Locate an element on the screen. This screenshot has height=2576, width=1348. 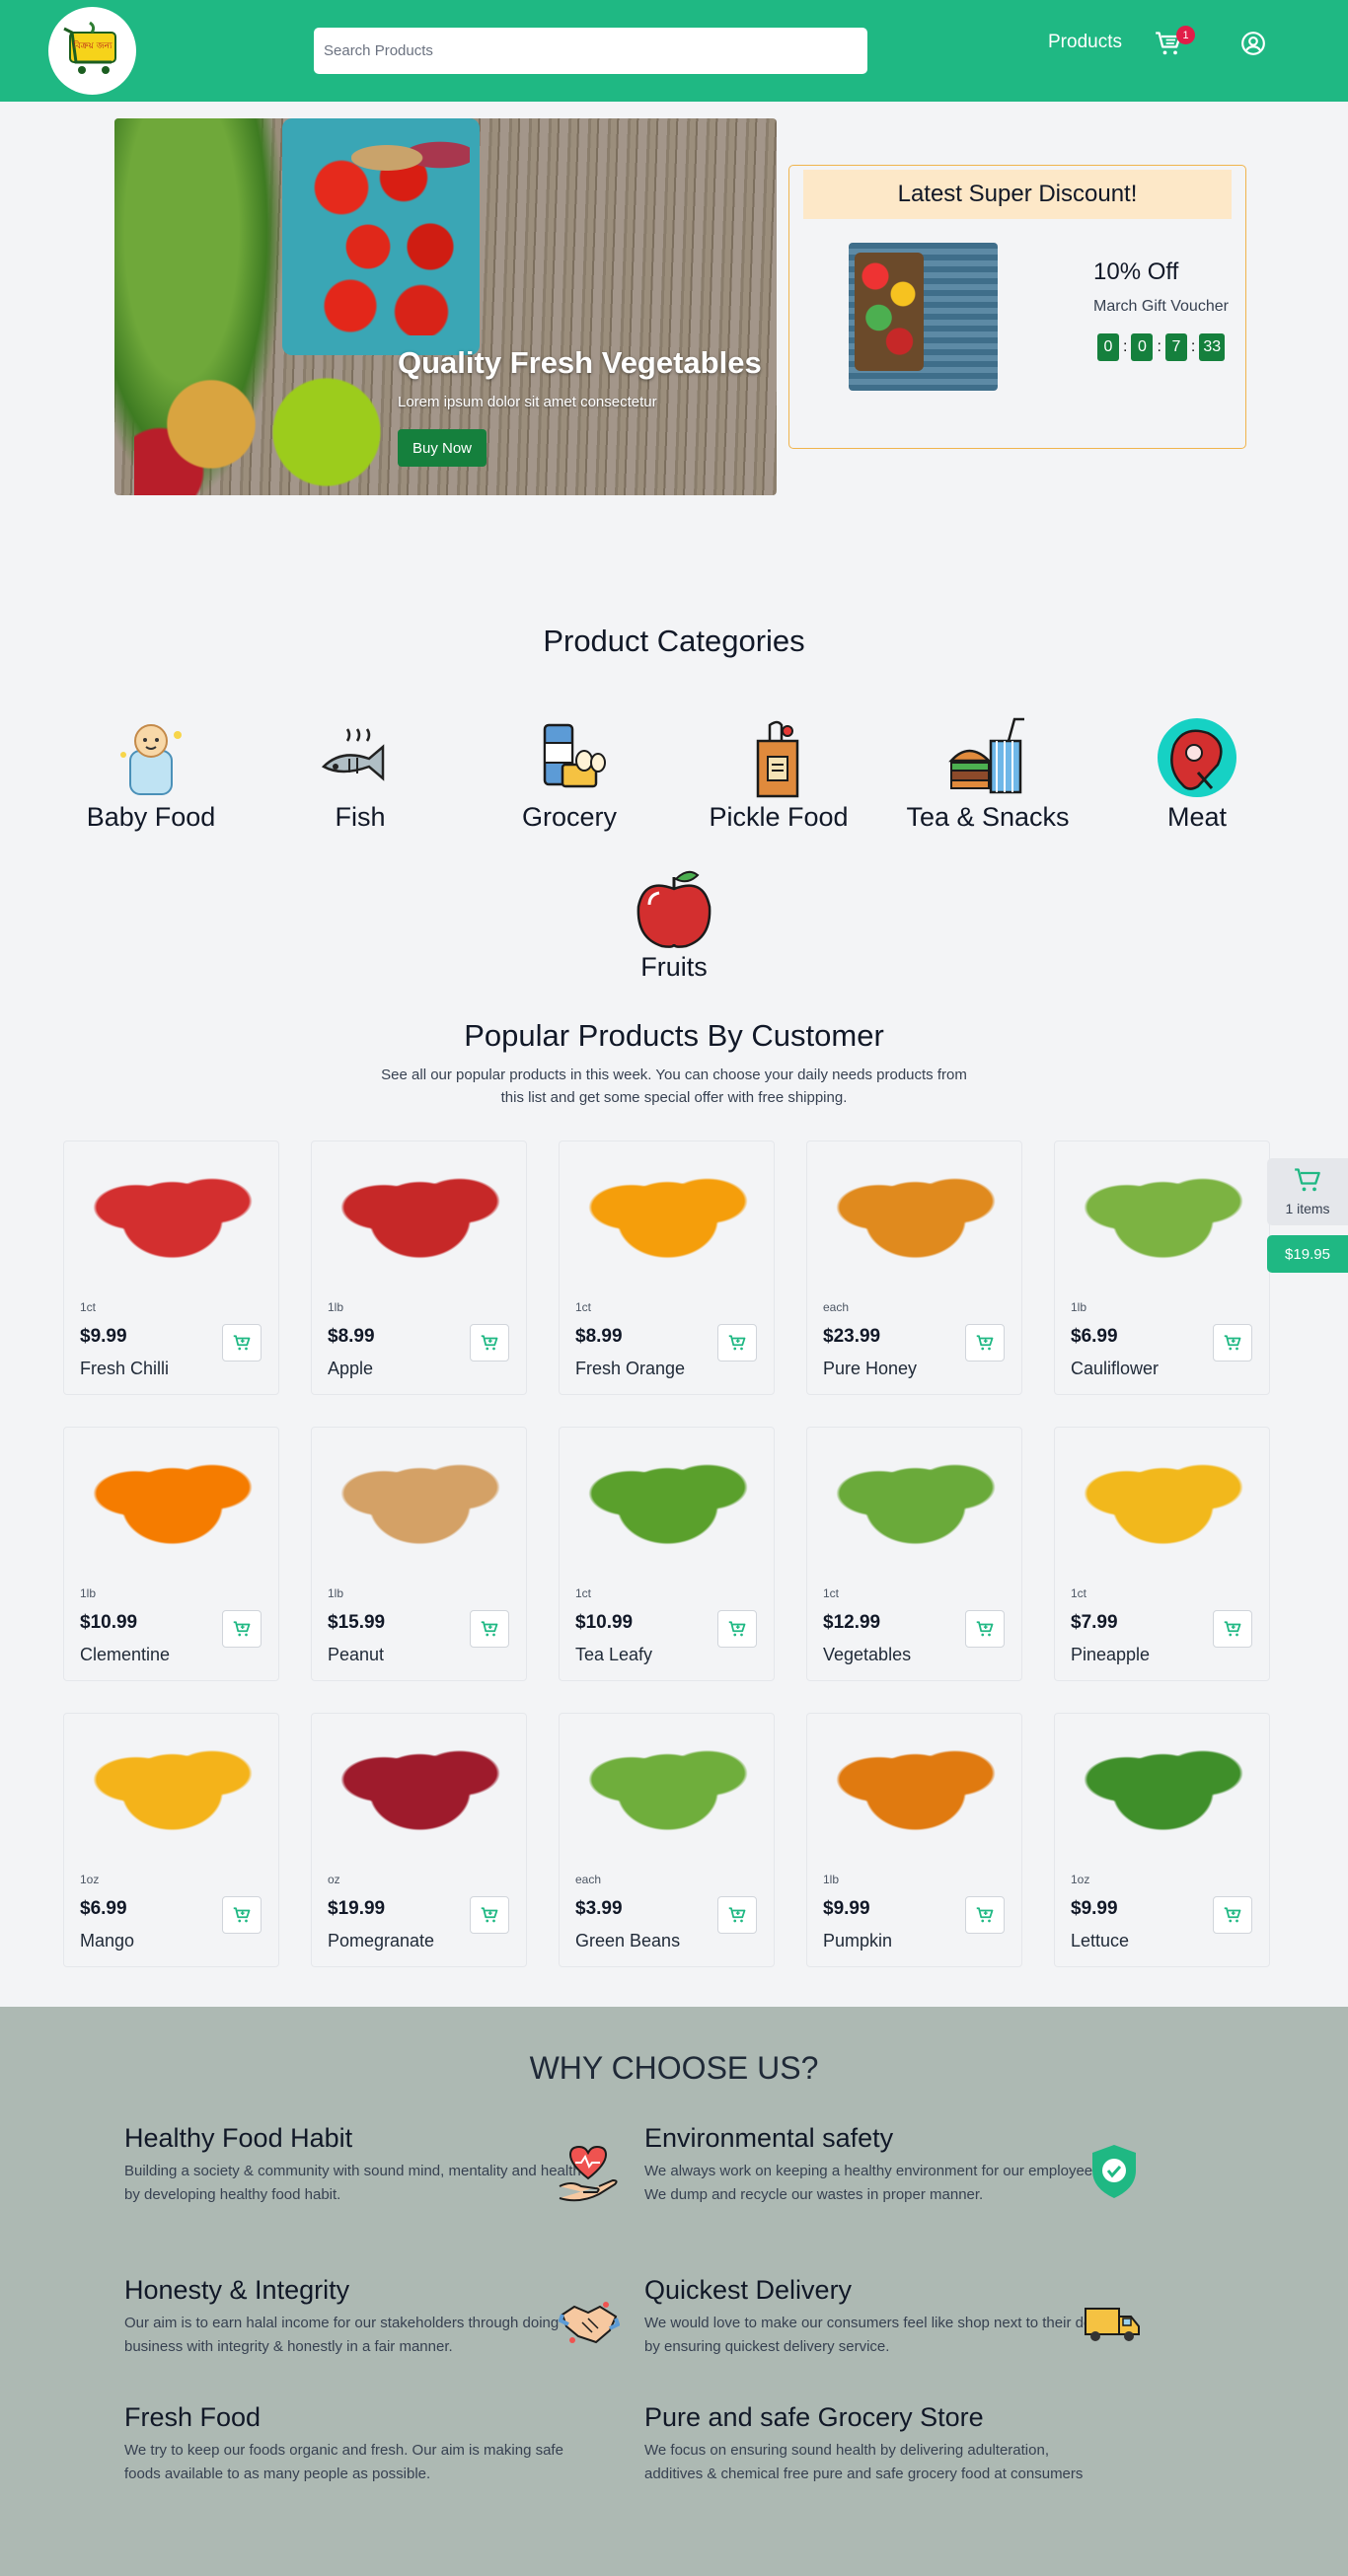
product-name: Pineapple is located at coordinates (1111, 1654).